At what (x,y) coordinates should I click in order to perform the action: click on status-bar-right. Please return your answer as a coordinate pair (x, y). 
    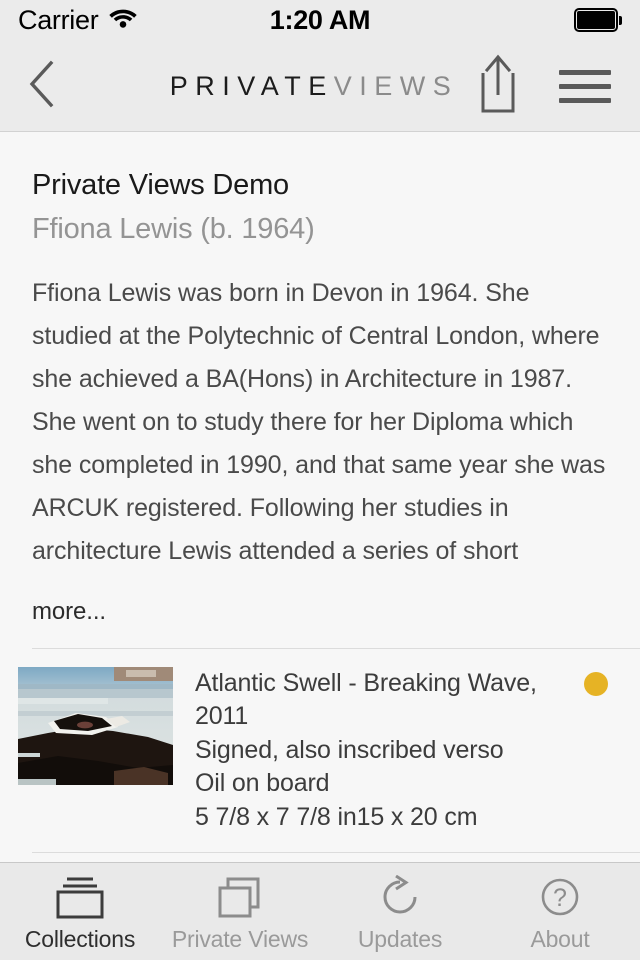
    Looking at the image, I should click on (598, 20).